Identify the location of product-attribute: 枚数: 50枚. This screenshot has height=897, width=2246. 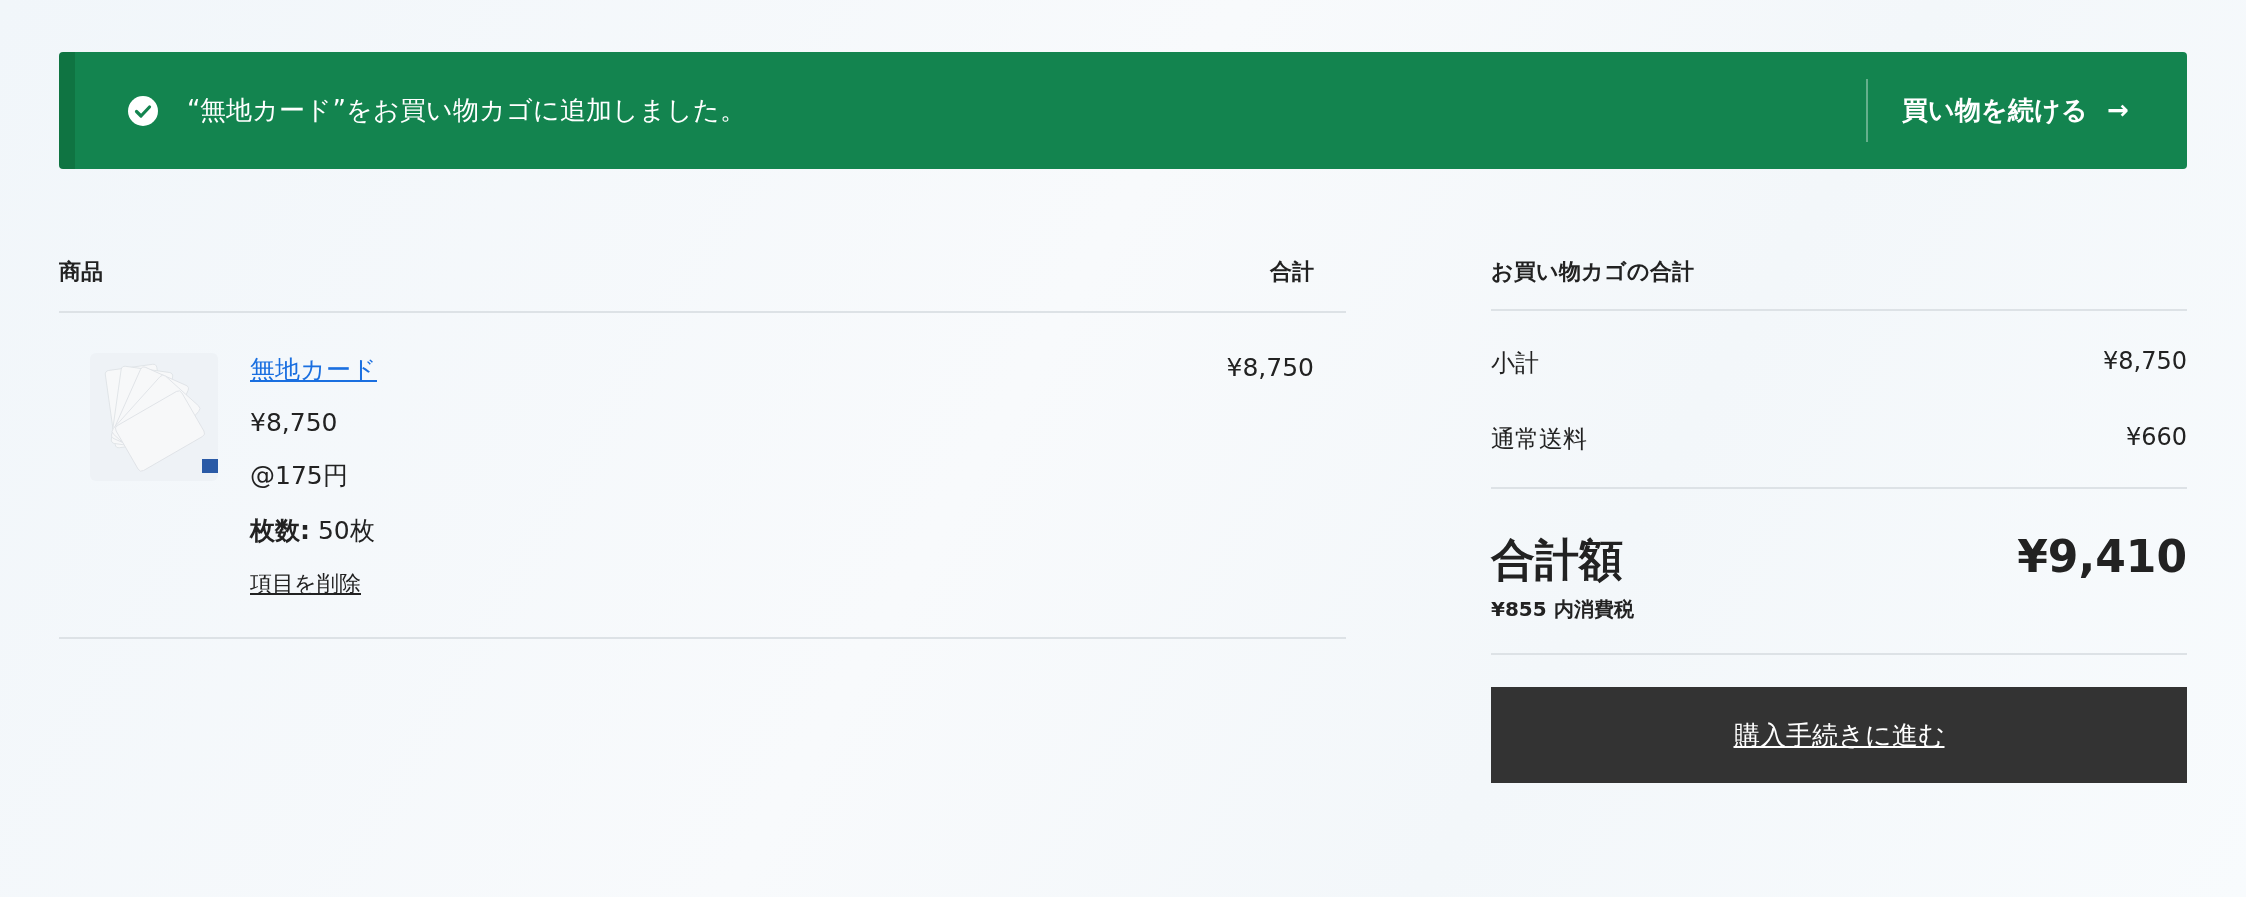
(313, 531).